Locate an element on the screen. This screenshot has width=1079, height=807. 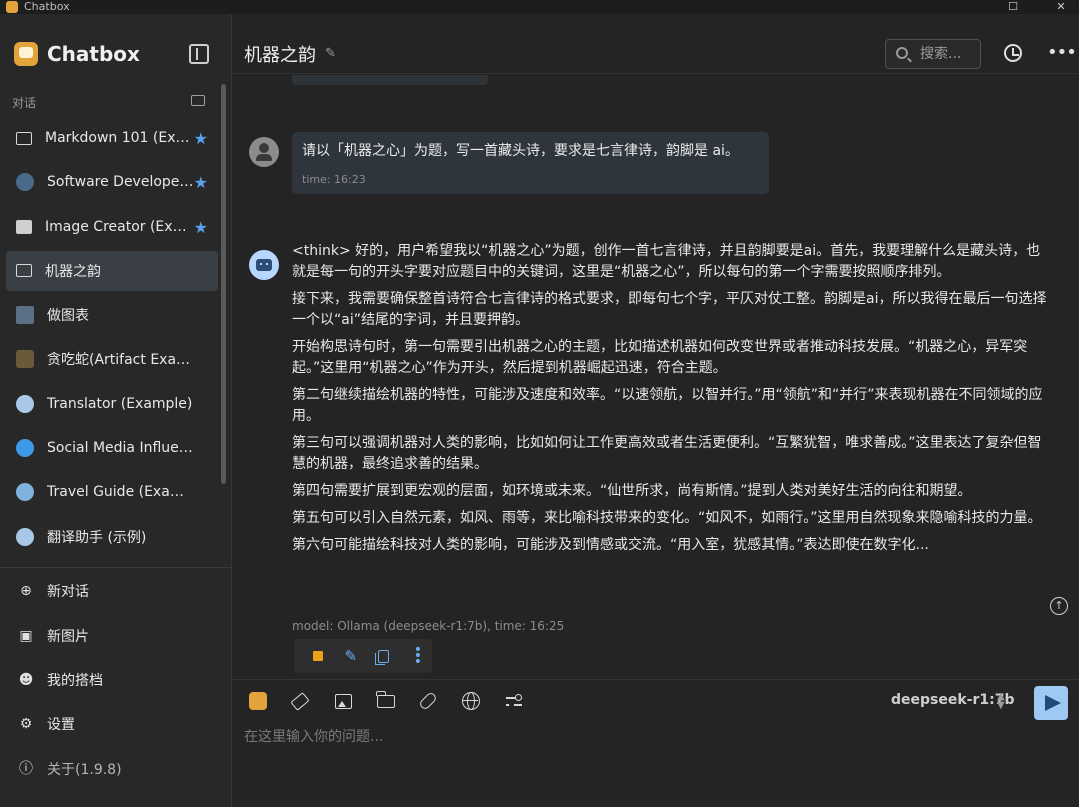
snake-avatar-icon is located at coordinates (25, 359).